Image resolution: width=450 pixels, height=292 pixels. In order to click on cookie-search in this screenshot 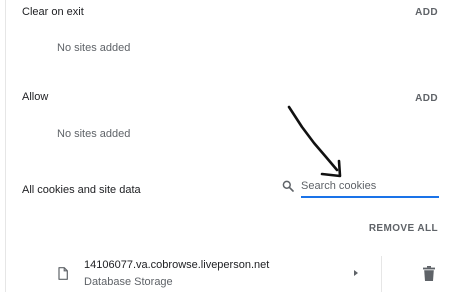, I will do `click(360, 187)`.